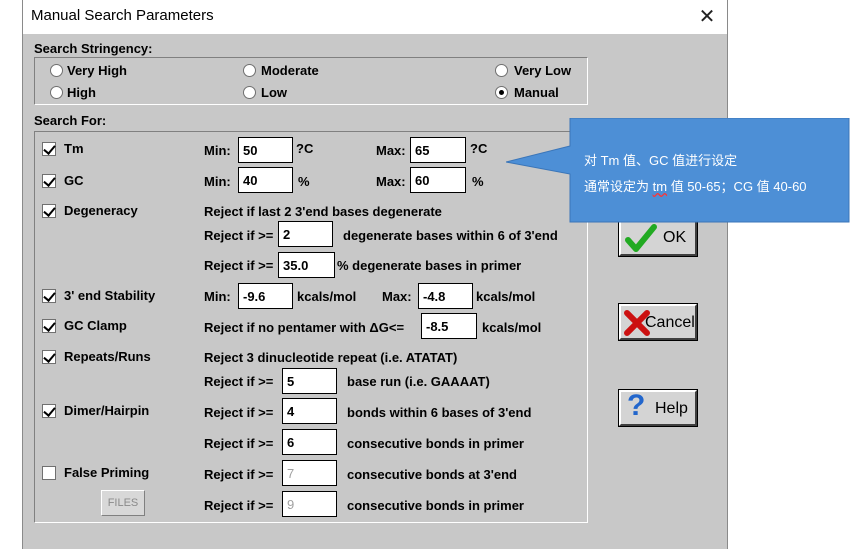 This screenshot has width=865, height=549. Describe the element at coordinates (49, 326) in the screenshot. I see `gc-clamp-checkbox` at that location.